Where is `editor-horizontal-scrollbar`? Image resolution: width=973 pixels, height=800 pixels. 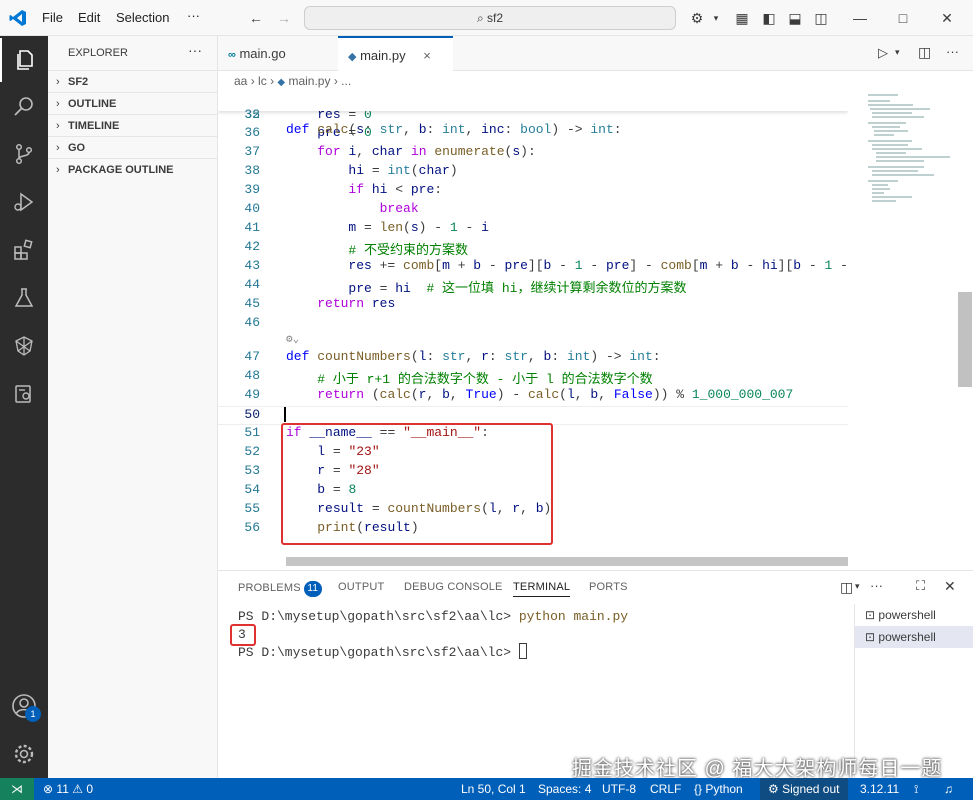 editor-horizontal-scrollbar is located at coordinates (567, 561).